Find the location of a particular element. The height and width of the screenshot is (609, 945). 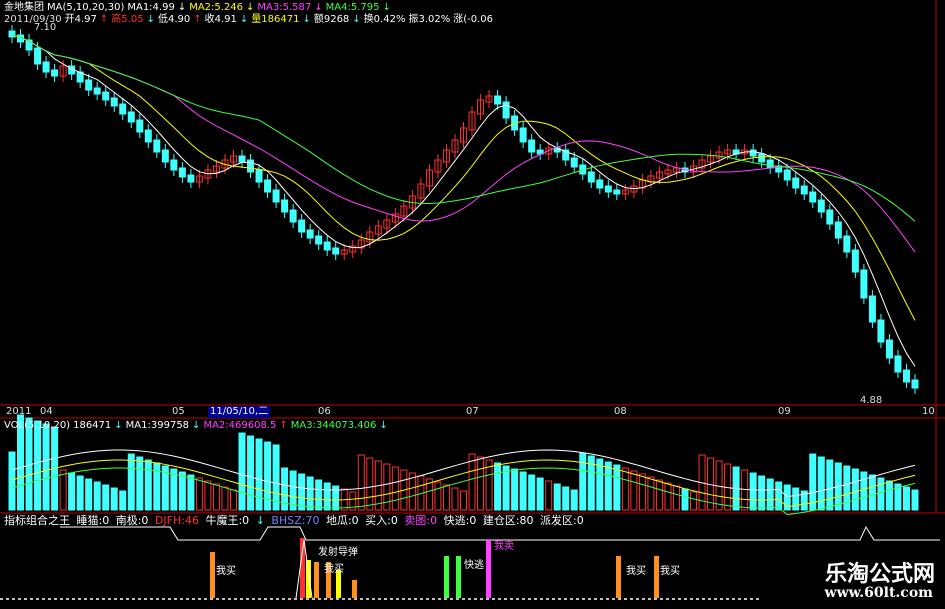

vol-ma1: MA1:399758 is located at coordinates (157, 425).